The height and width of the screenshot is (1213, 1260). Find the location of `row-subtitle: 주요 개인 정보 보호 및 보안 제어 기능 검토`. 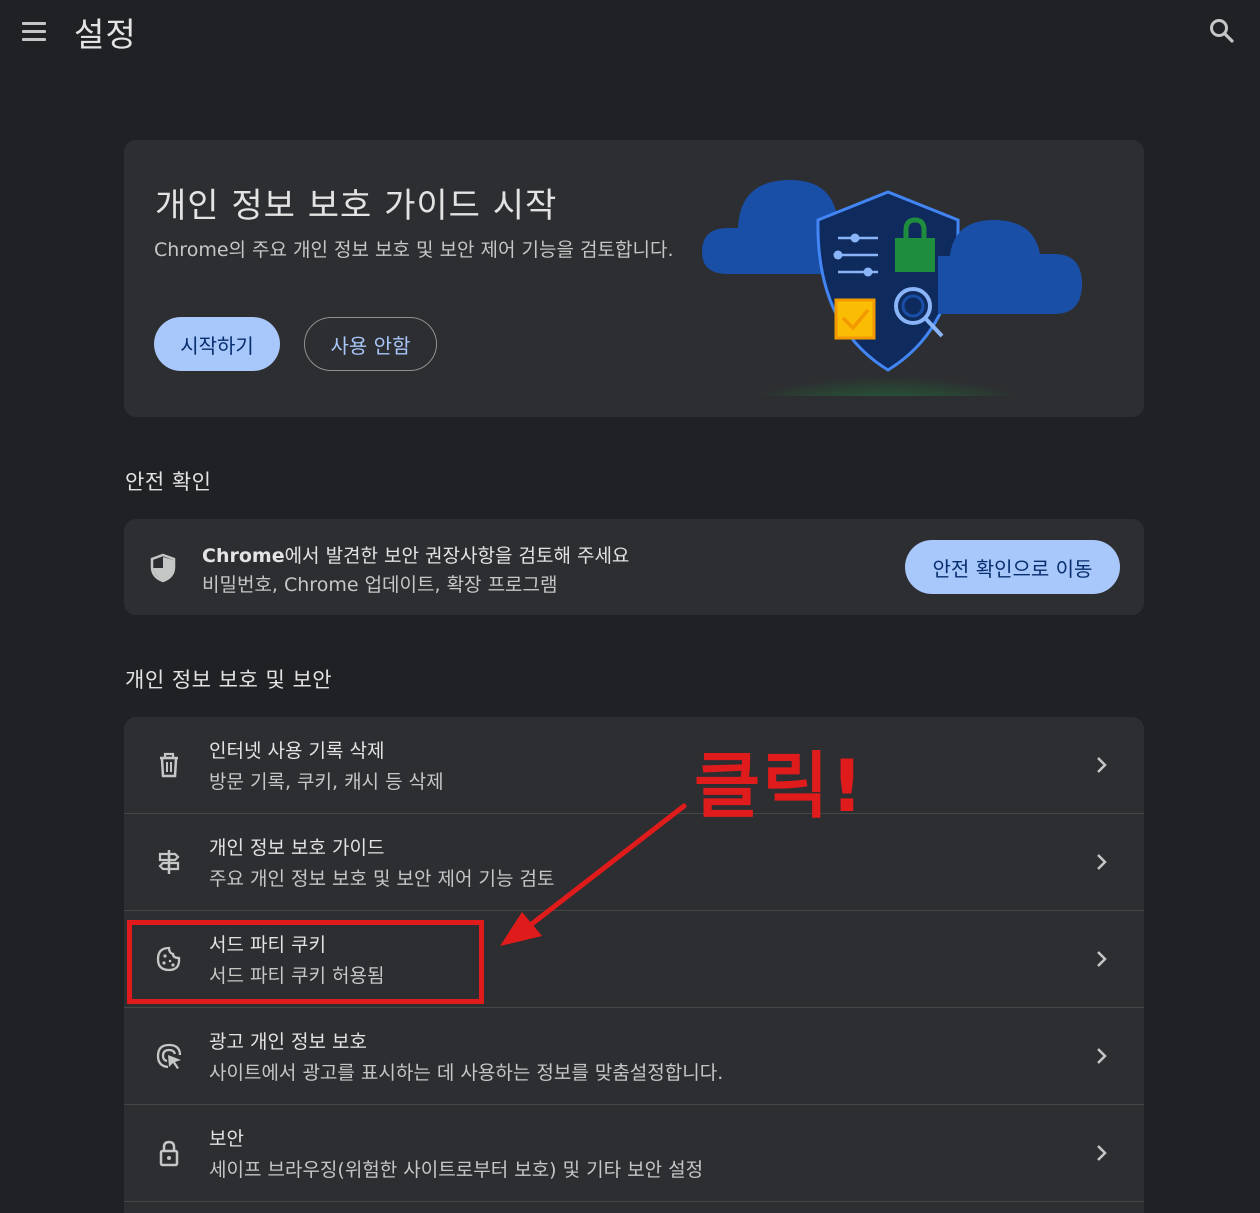

row-subtitle: 주요 개인 정보 보호 및 보안 제어 기능 검토 is located at coordinates (382, 879).